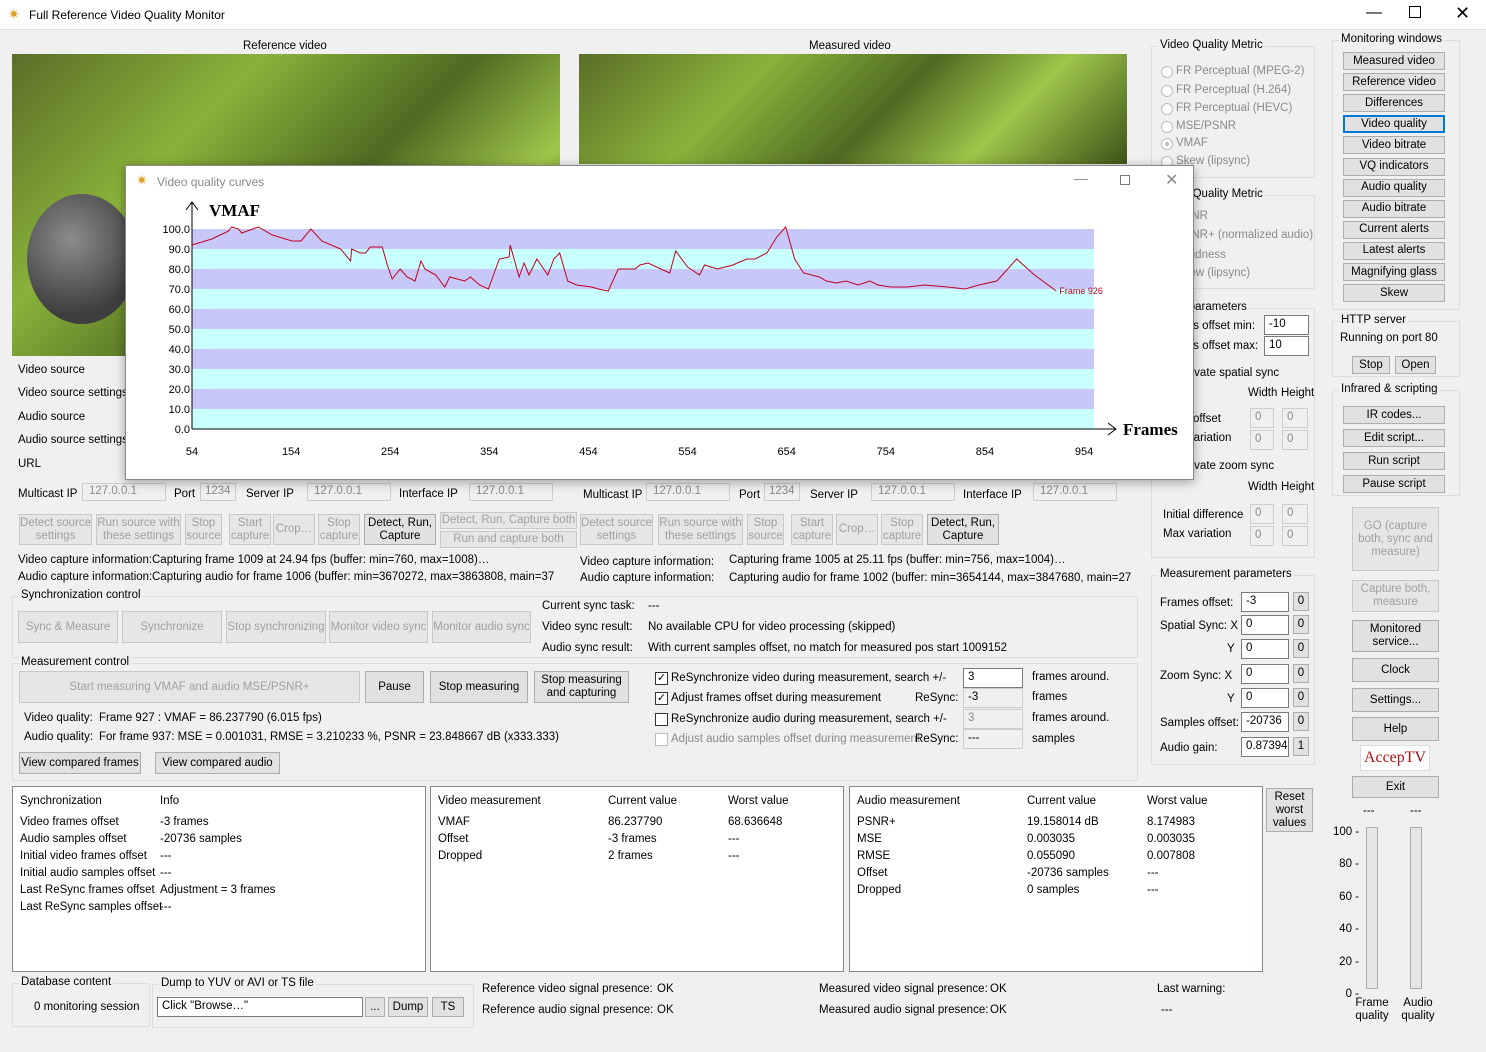 Image resolution: width=1486 pixels, height=1052 pixels. I want to click on monitor-button: Latest alerts, so click(1394, 250).